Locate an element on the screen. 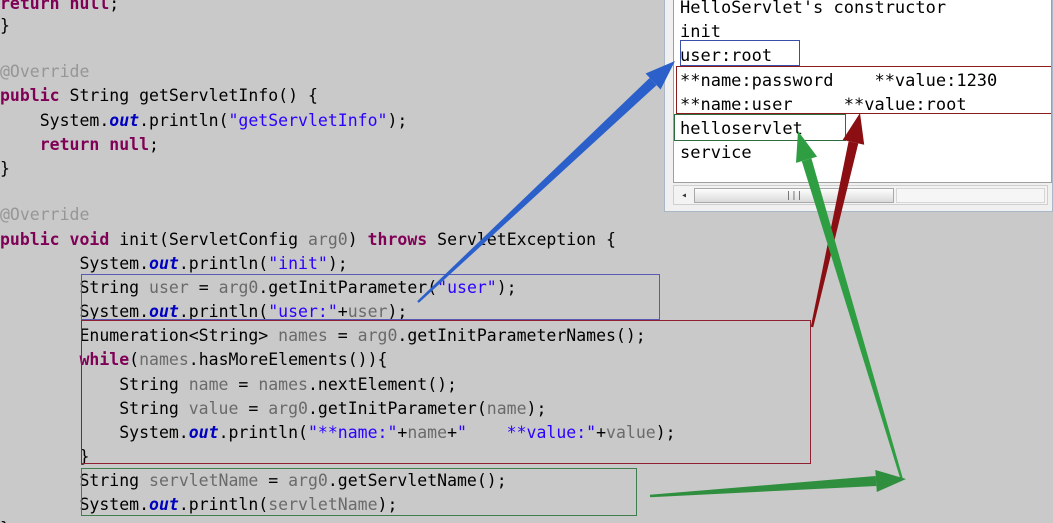 The image size is (1053, 523). console-horizontal-scrollbar: ◂ ||| is located at coordinates (860, 195).